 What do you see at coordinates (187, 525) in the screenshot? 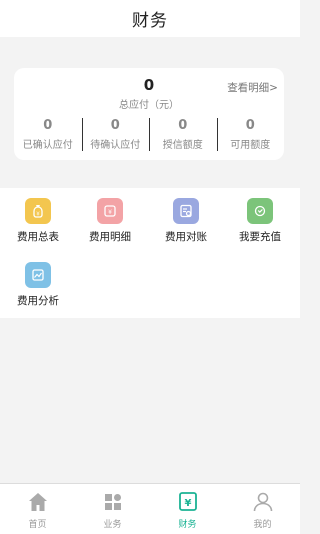
I see `tab-label: 财务` at bounding box center [187, 525].